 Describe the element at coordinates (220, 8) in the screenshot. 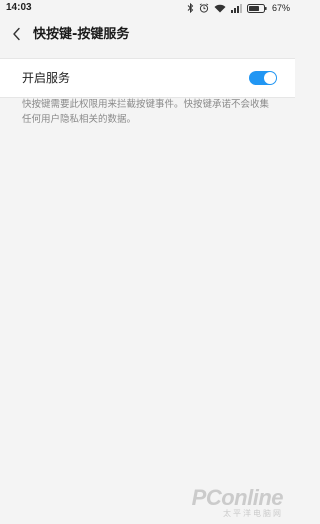

I see `wifi-icon` at that location.